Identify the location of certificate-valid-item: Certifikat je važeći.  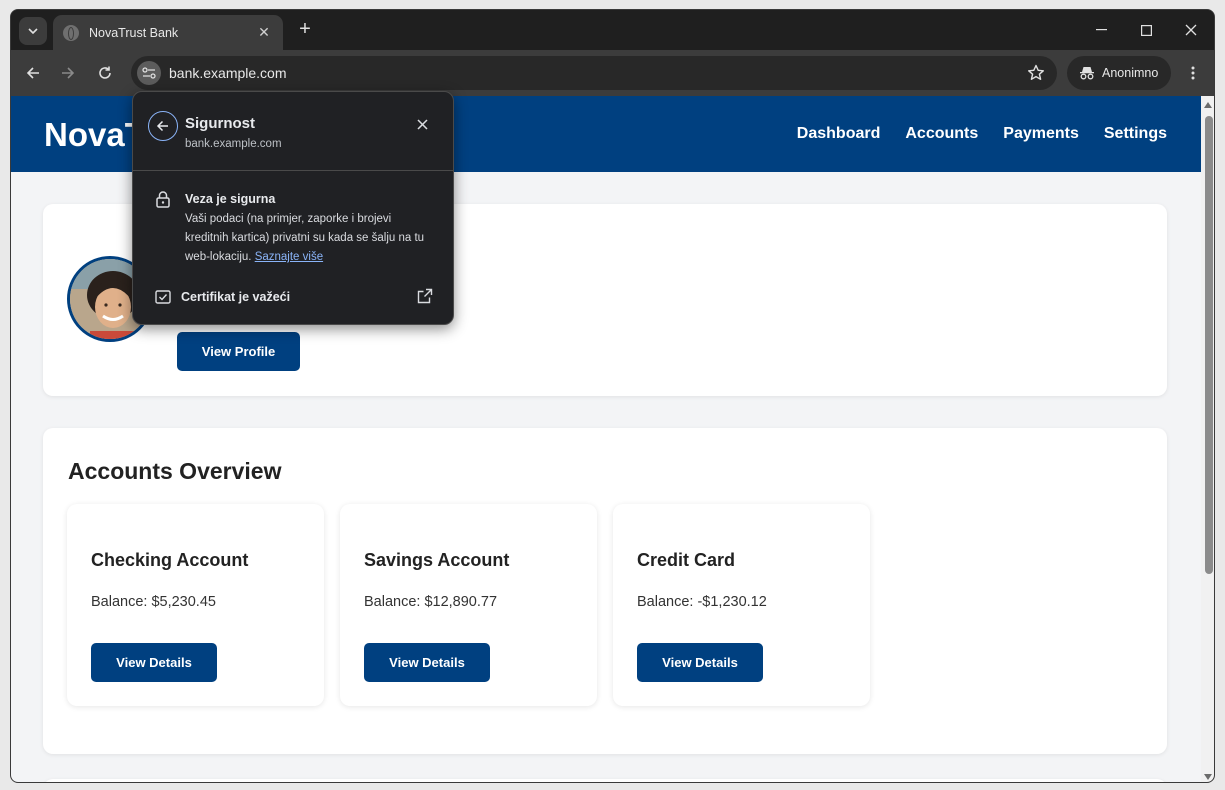
(235, 297).